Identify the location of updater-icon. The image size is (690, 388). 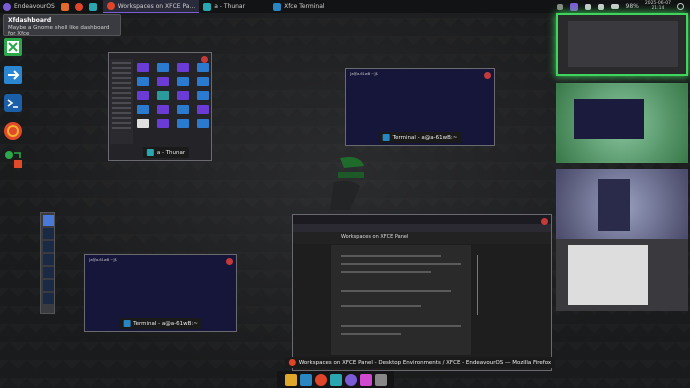
(13, 131).